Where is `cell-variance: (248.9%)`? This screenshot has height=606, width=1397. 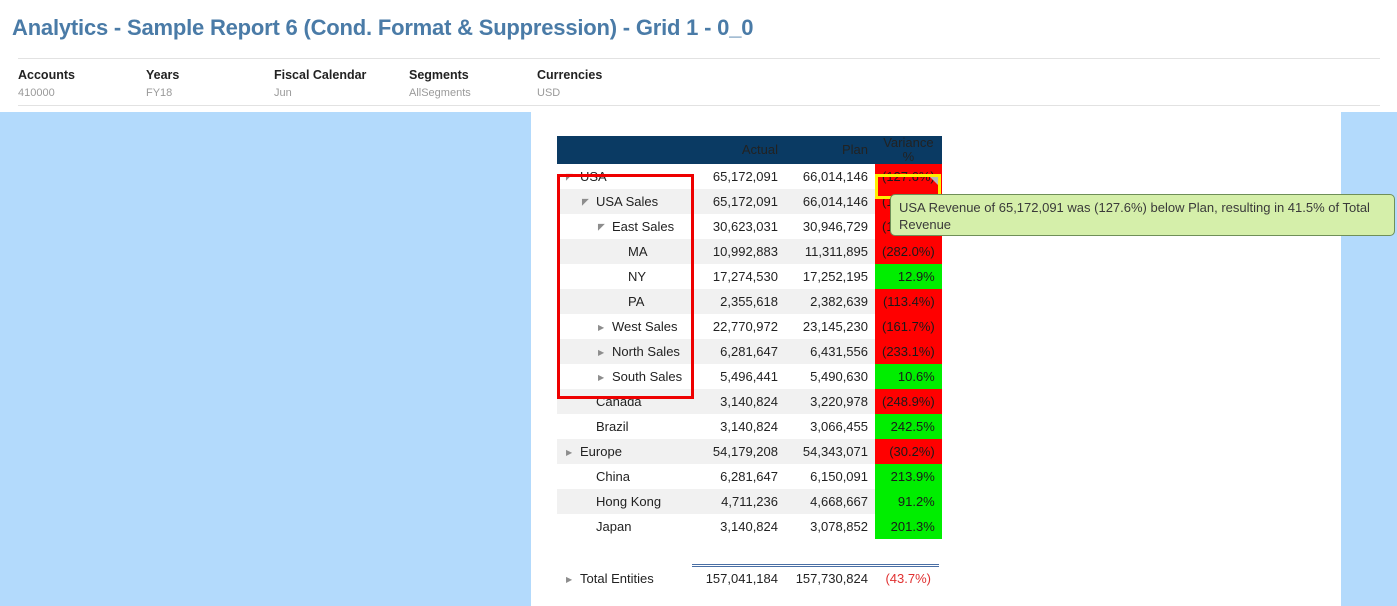 cell-variance: (248.9%) is located at coordinates (908, 401).